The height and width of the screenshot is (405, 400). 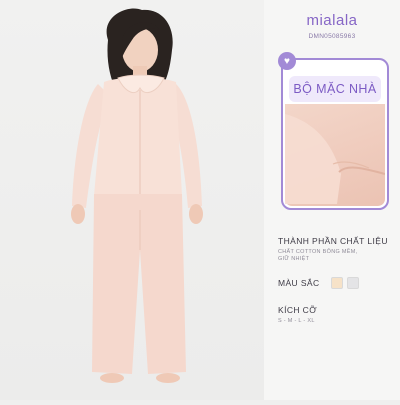 I want to click on color-swatch-grey, so click(x=353, y=283).